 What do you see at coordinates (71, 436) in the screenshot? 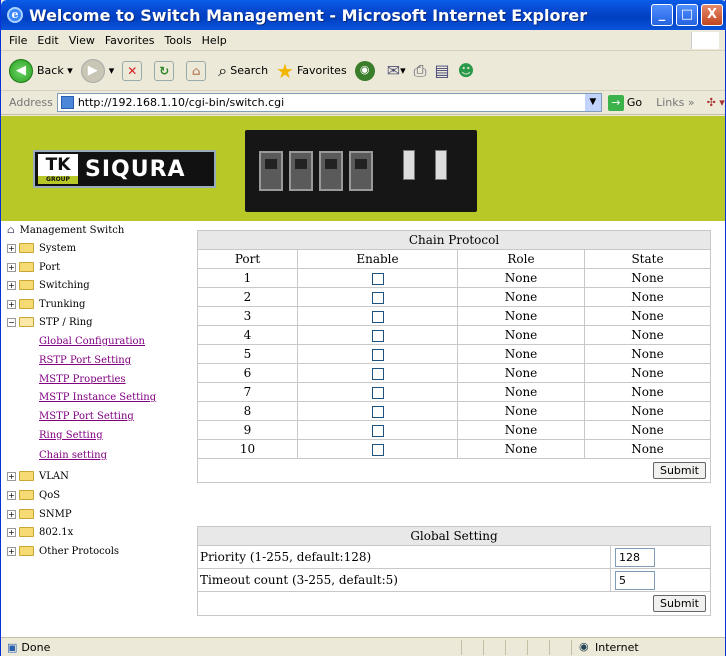
I see `link-ring-setting: Ring Setting` at bounding box center [71, 436].